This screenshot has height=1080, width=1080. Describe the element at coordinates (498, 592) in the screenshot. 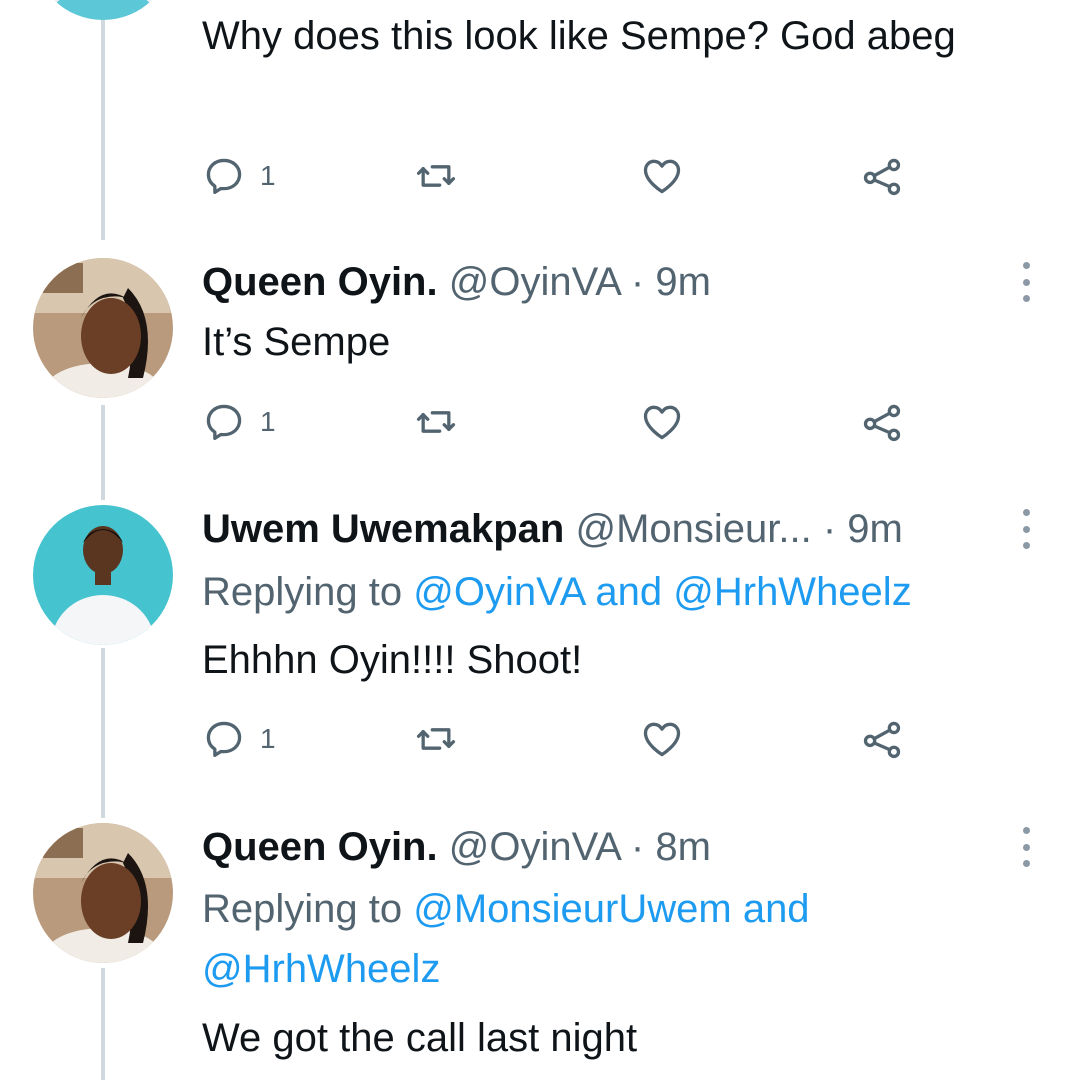

I see `mention-link: @OyinVA` at that location.